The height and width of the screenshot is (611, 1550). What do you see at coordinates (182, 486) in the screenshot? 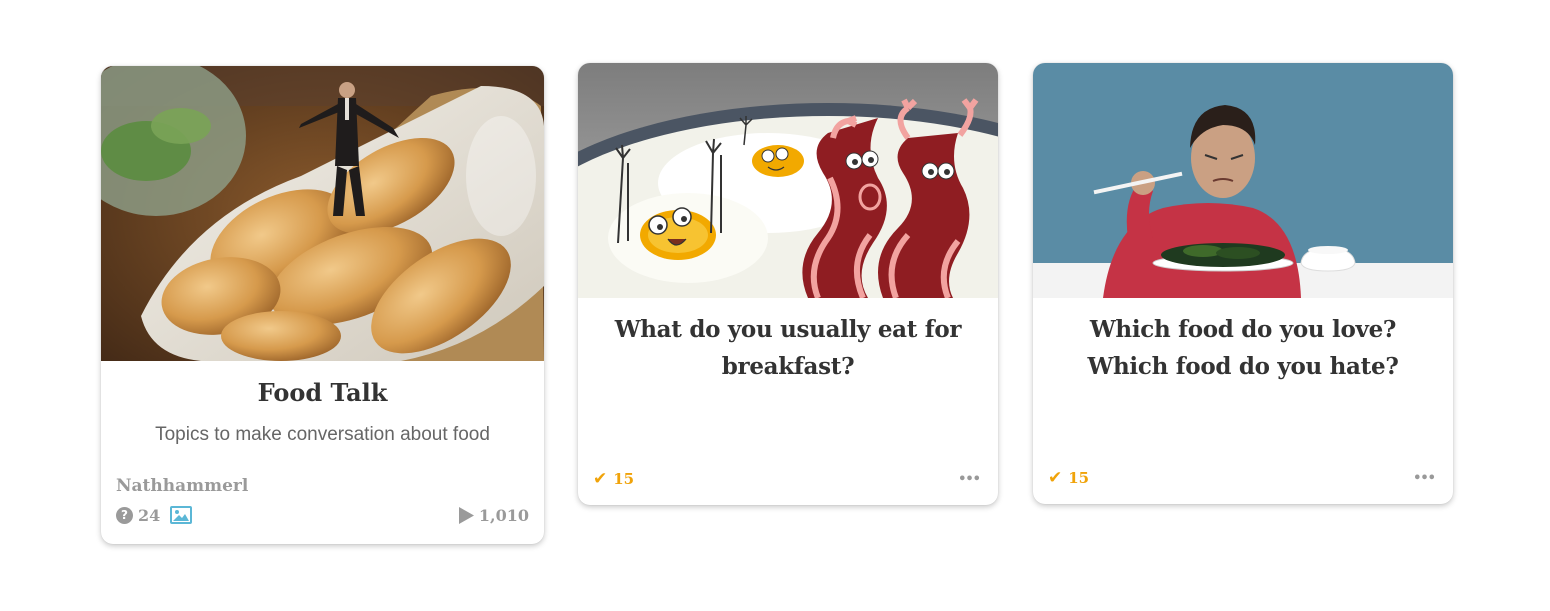
I see `card-author: Nathhammerl` at bounding box center [182, 486].